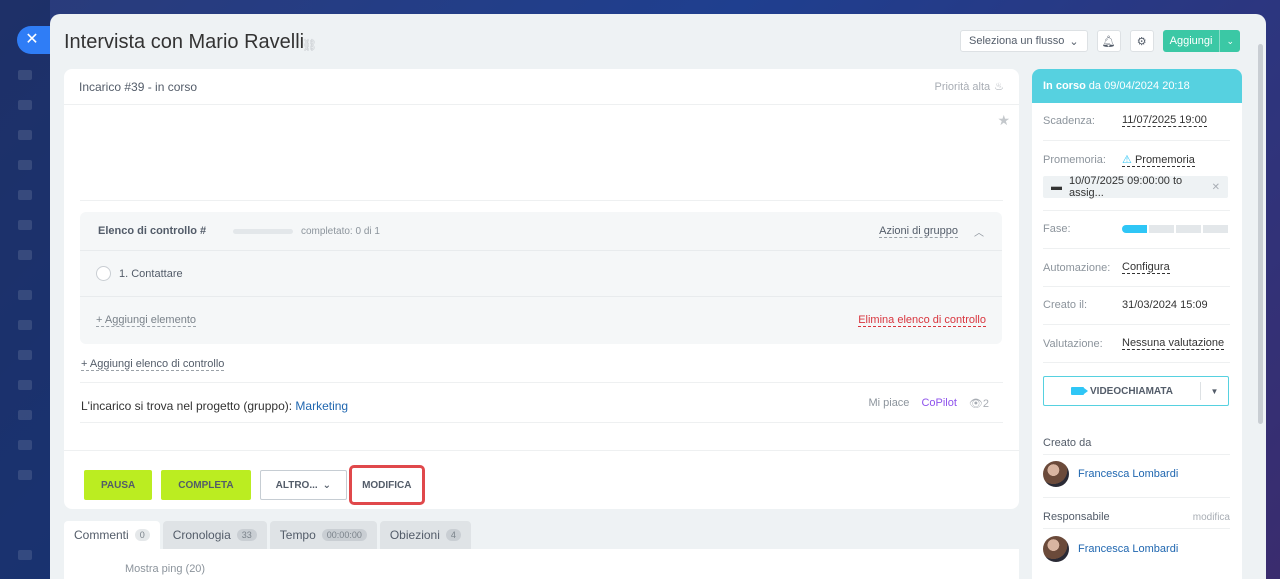  Describe the element at coordinates (1173, 343) in the screenshot. I see `rating-link: Nessuna valutazione` at that location.